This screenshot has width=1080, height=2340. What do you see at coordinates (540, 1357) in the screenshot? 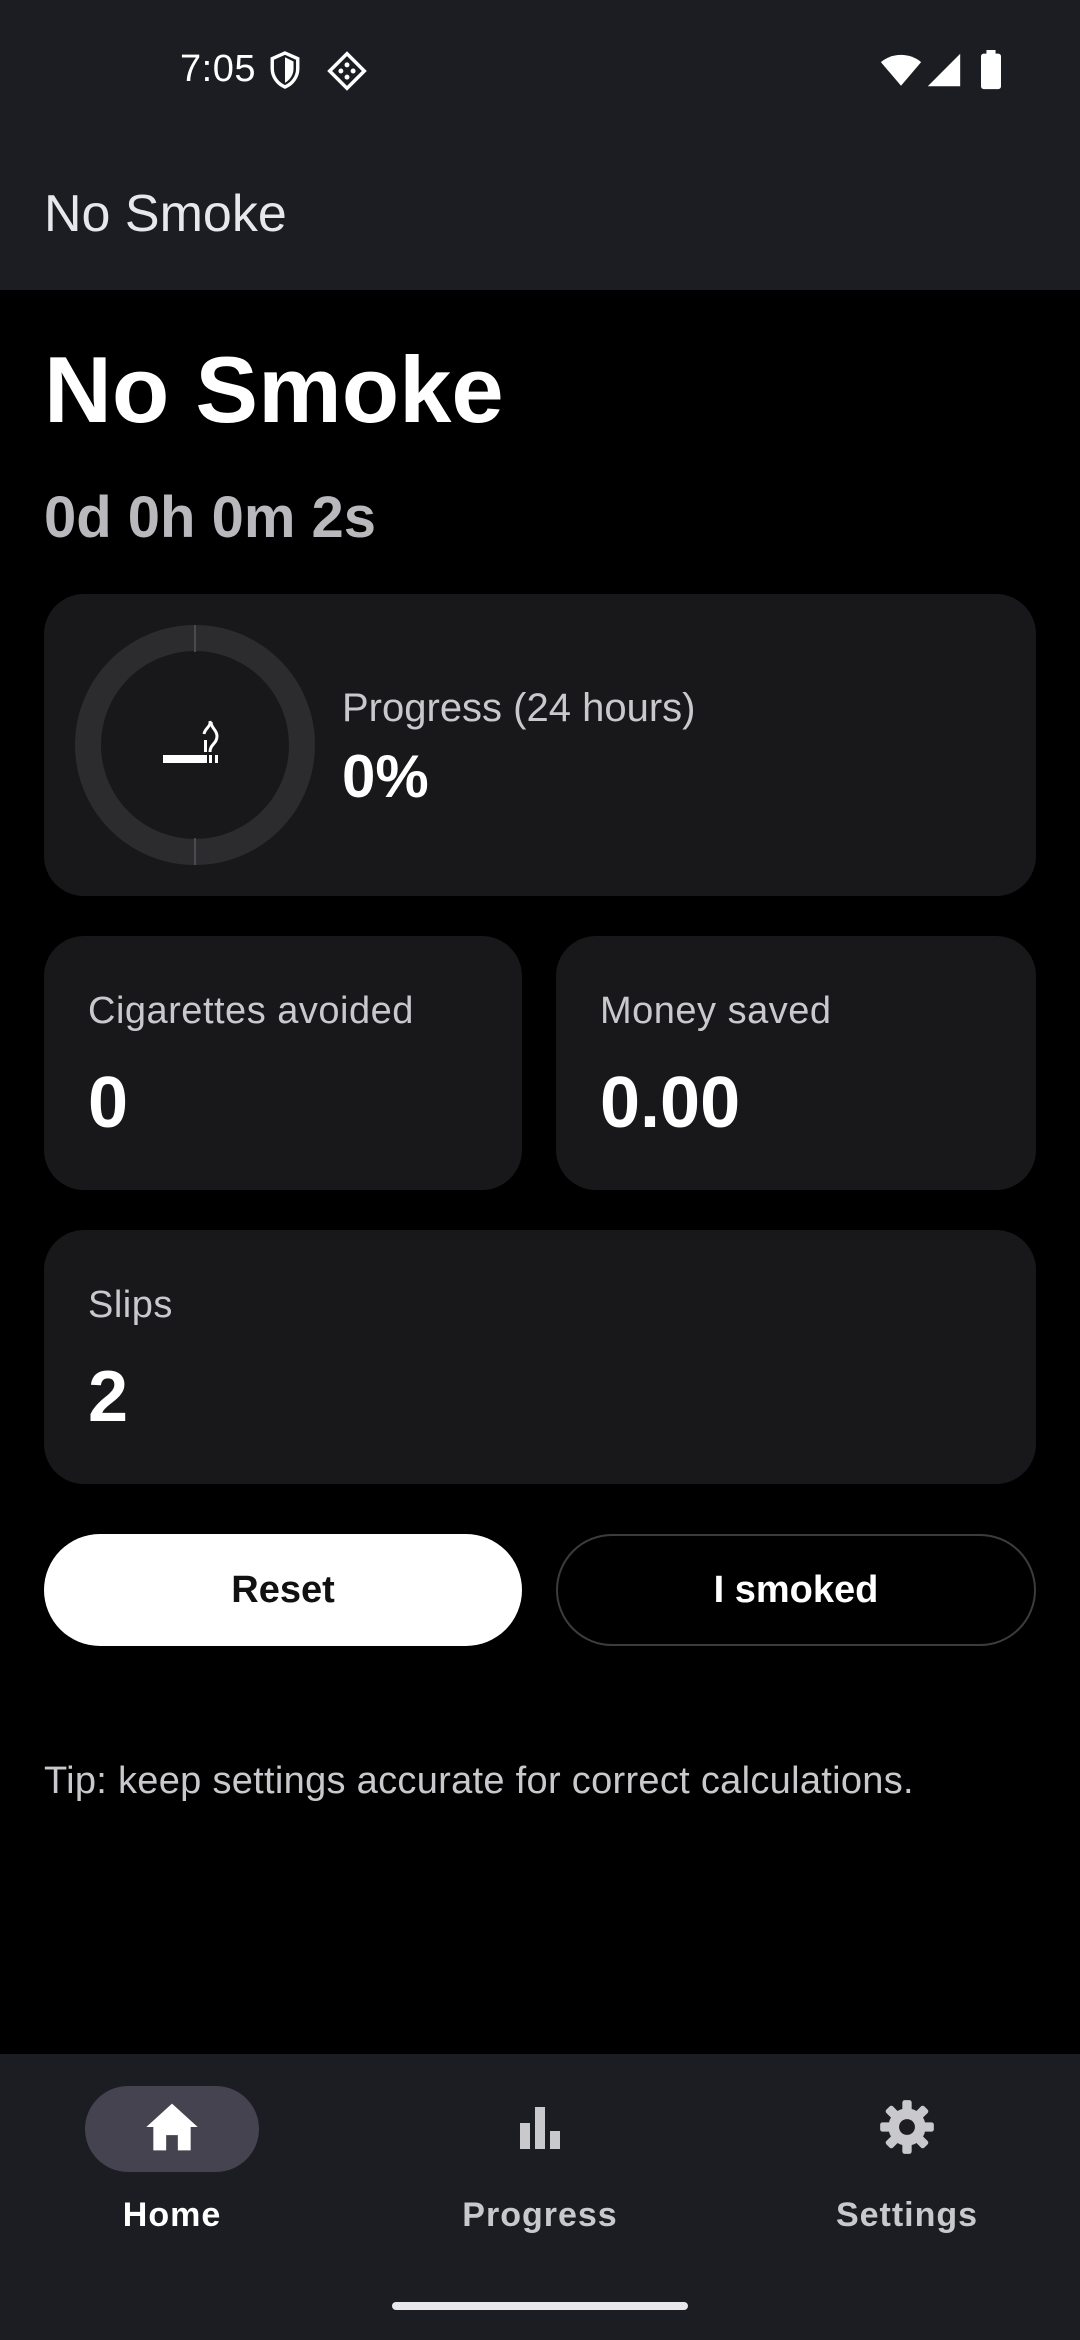
I see `slips-card: Slips 2` at bounding box center [540, 1357].